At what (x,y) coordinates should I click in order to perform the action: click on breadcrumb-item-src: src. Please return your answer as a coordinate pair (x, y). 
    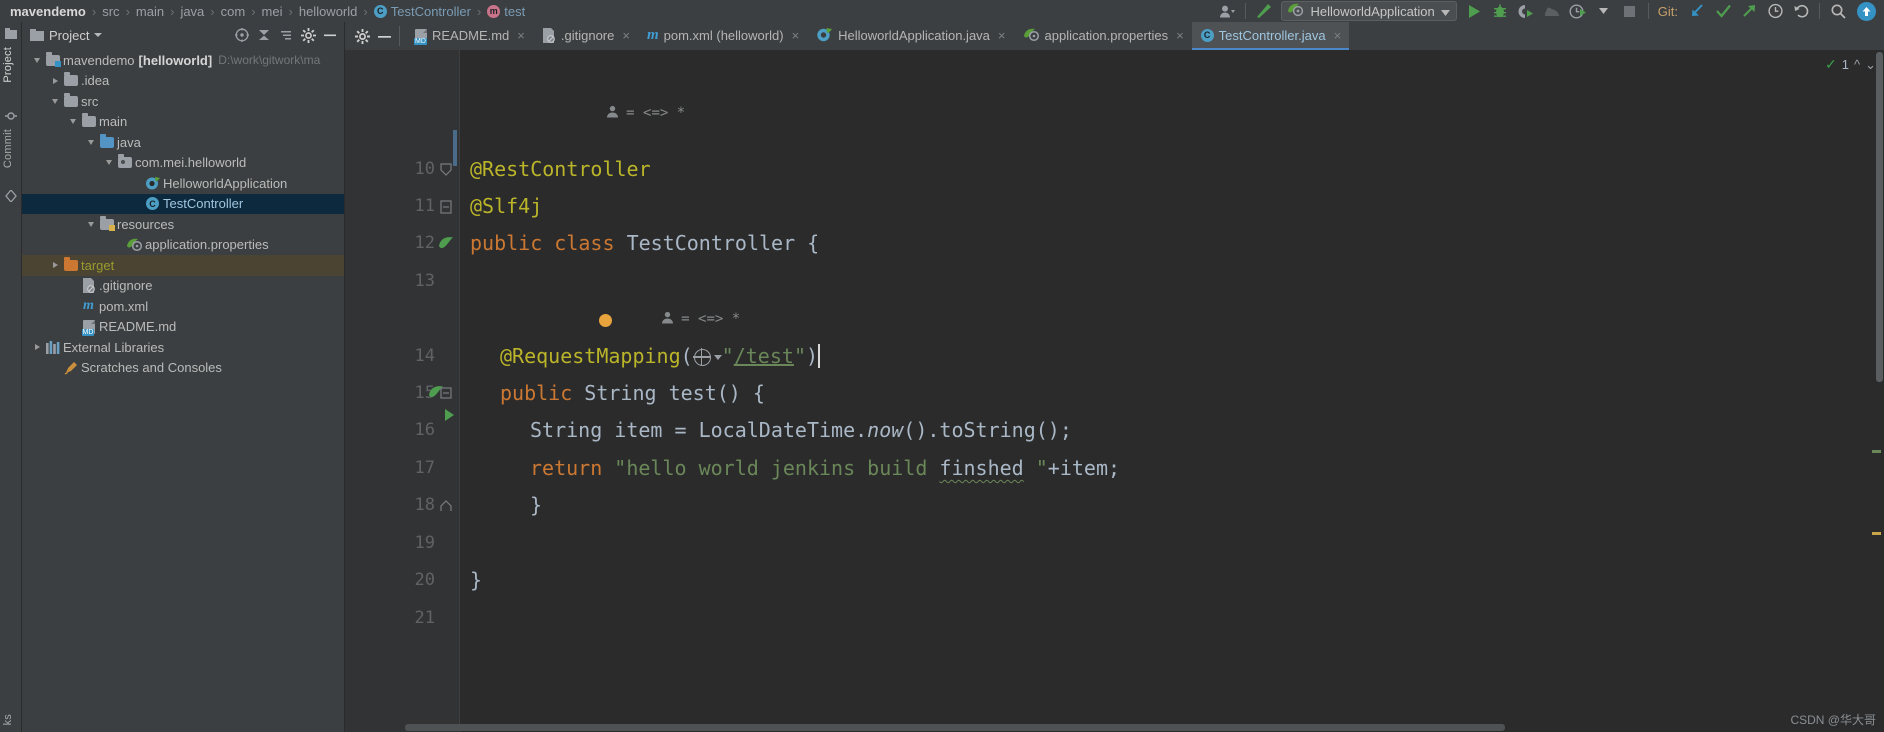
    Looking at the image, I should click on (110, 11).